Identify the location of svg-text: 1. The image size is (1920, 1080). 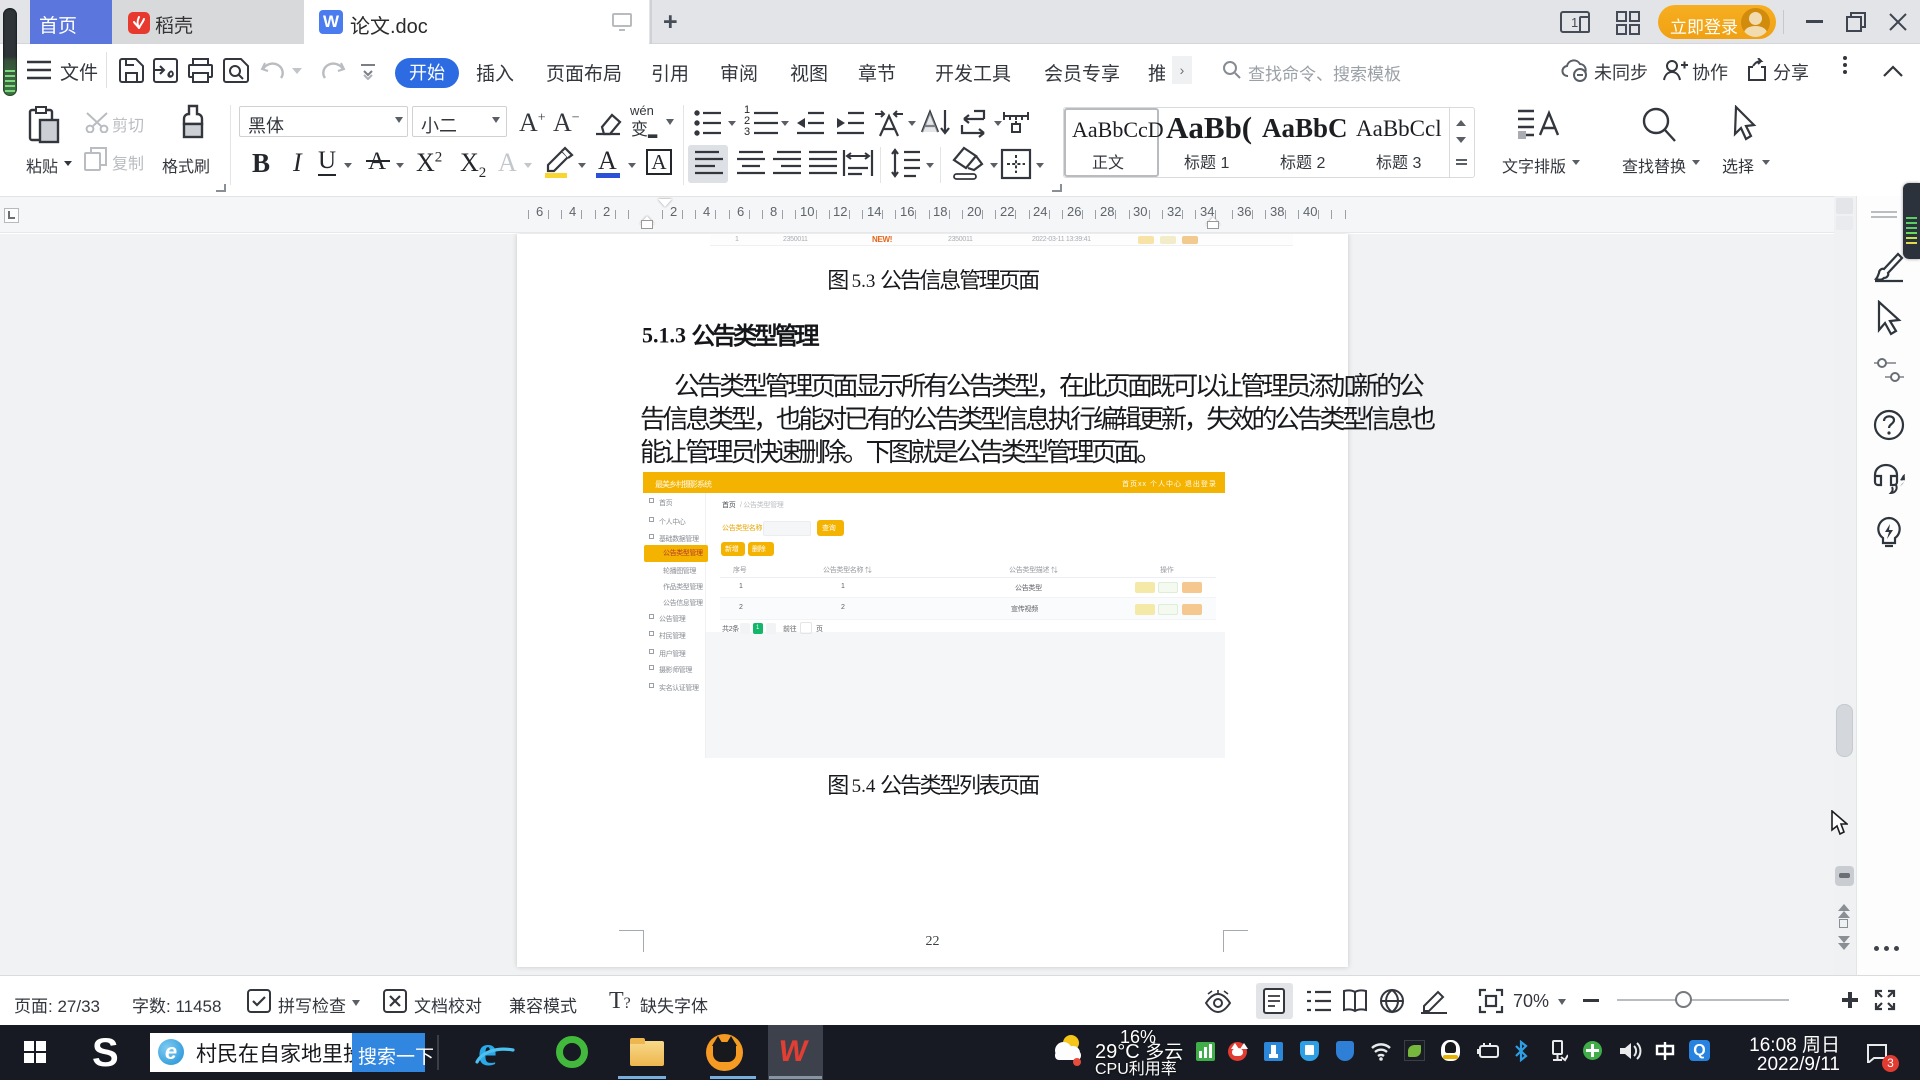
(1574, 22).